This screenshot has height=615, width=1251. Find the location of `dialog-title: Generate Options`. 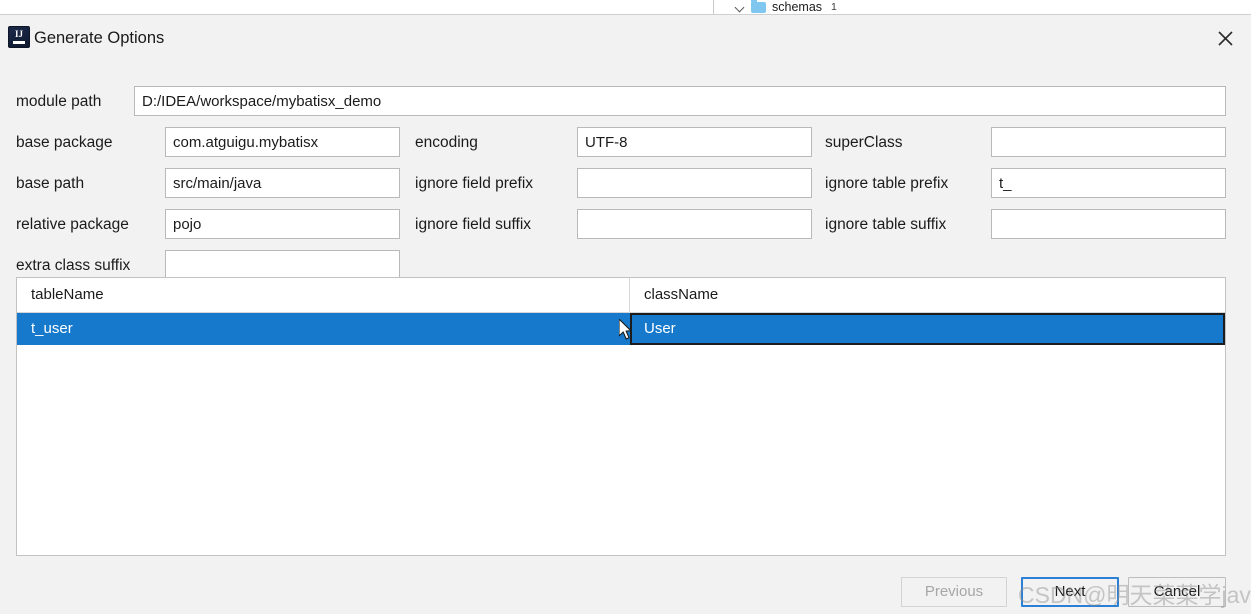

dialog-title: Generate Options is located at coordinates (99, 38).